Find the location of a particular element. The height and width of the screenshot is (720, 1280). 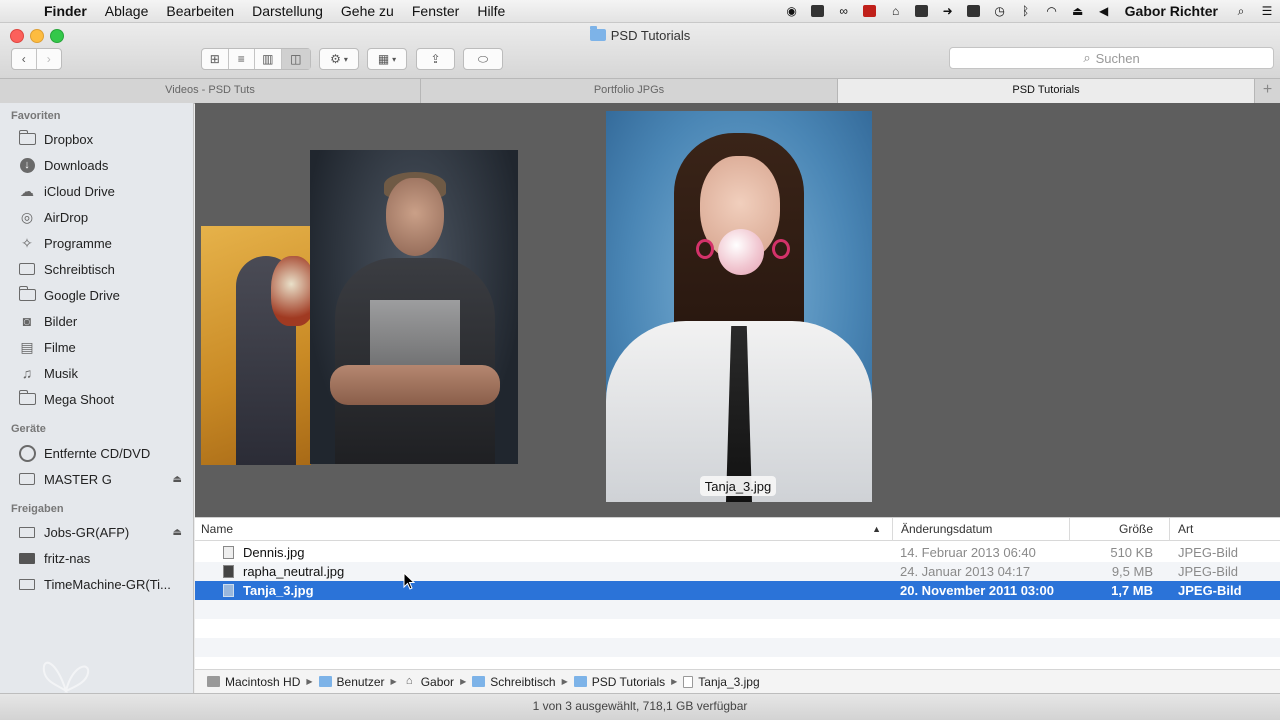

sidebar-item-google-drive: Google Drive is located at coordinates (103, 295).